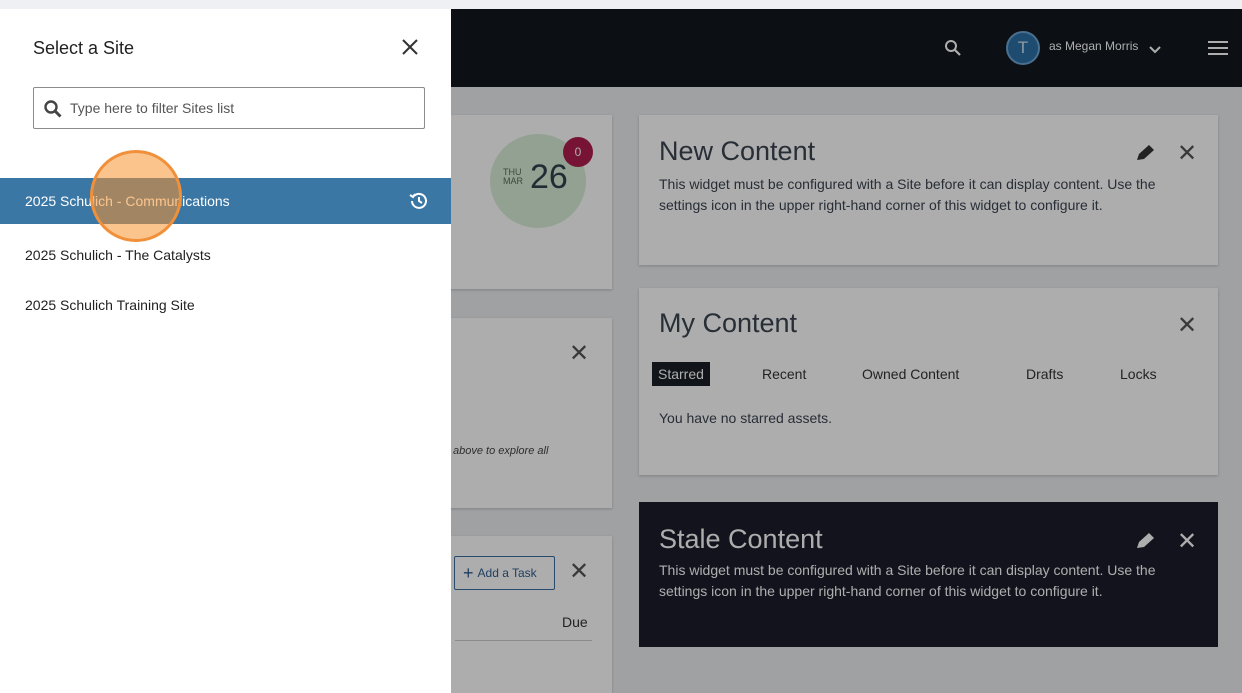 The height and width of the screenshot is (693, 1242). What do you see at coordinates (410, 49) in the screenshot?
I see `close-icon` at bounding box center [410, 49].